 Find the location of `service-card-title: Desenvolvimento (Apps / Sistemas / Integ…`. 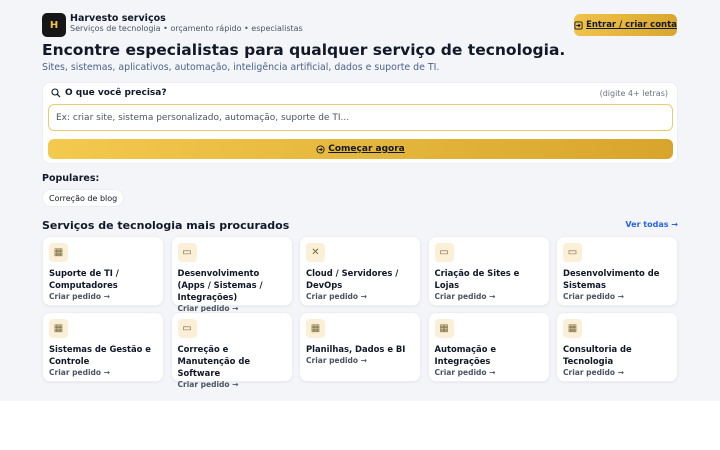

service-card-title: Desenvolvimento (Apps / Sistemas / Integ… is located at coordinates (220, 285).